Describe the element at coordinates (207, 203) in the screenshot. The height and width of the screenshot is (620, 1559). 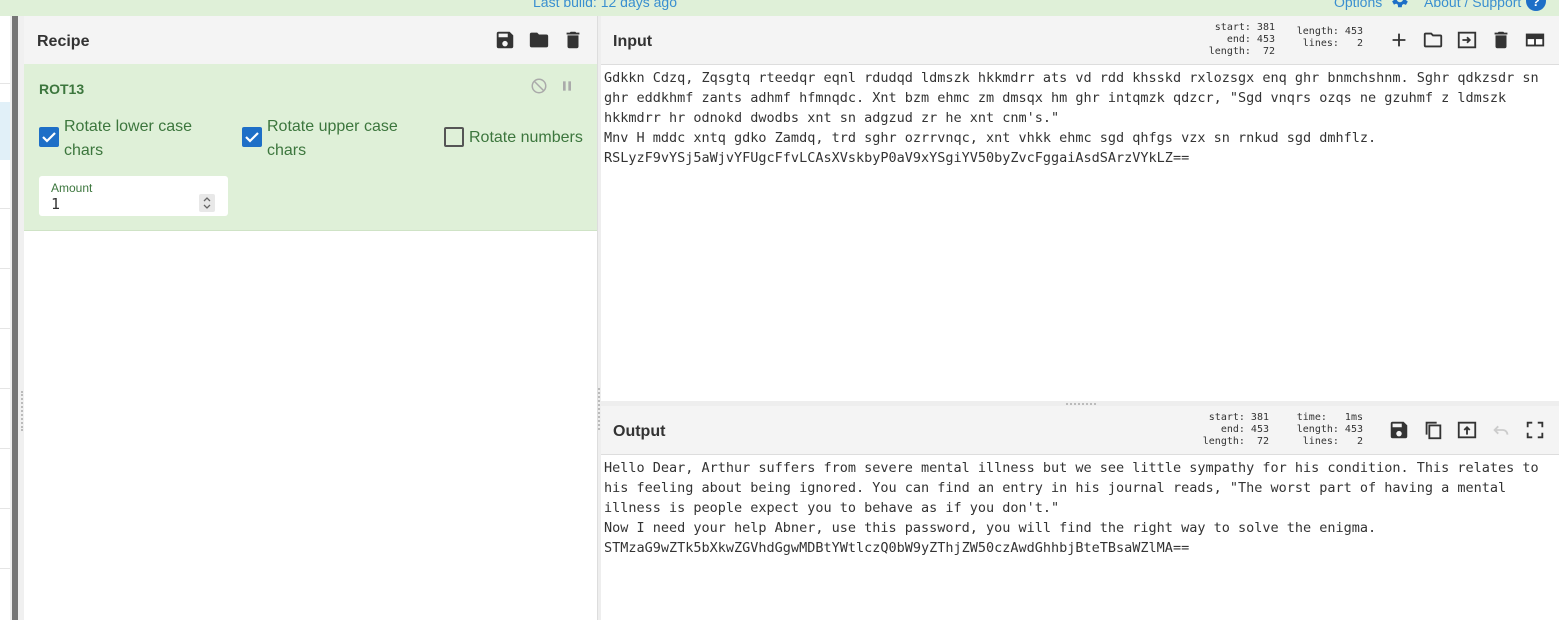
I see `amount-stepper` at that location.